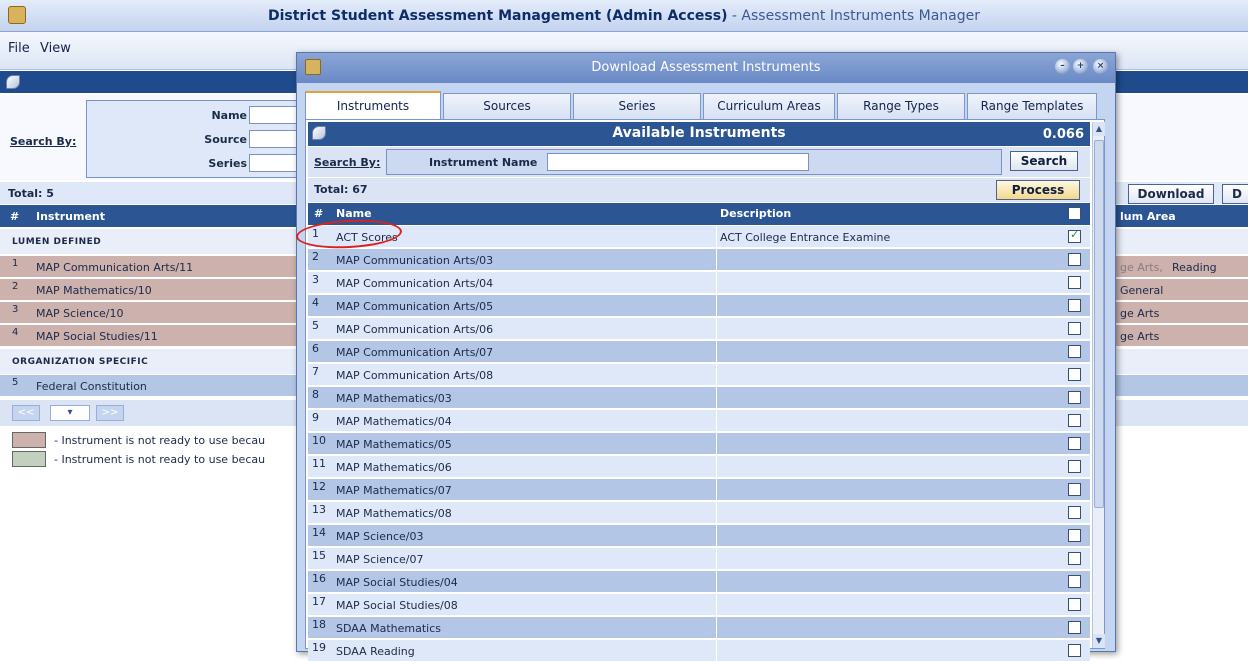  What do you see at coordinates (699, 133) in the screenshot?
I see `available-instruments-title: Available Instruments` at bounding box center [699, 133].